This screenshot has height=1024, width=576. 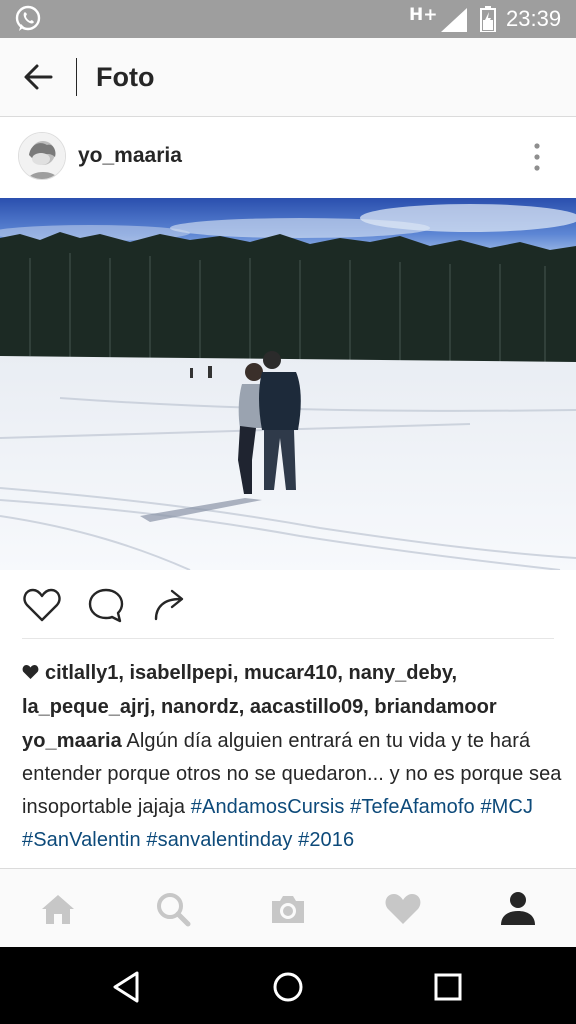 I want to click on avatar, so click(x=42, y=156).